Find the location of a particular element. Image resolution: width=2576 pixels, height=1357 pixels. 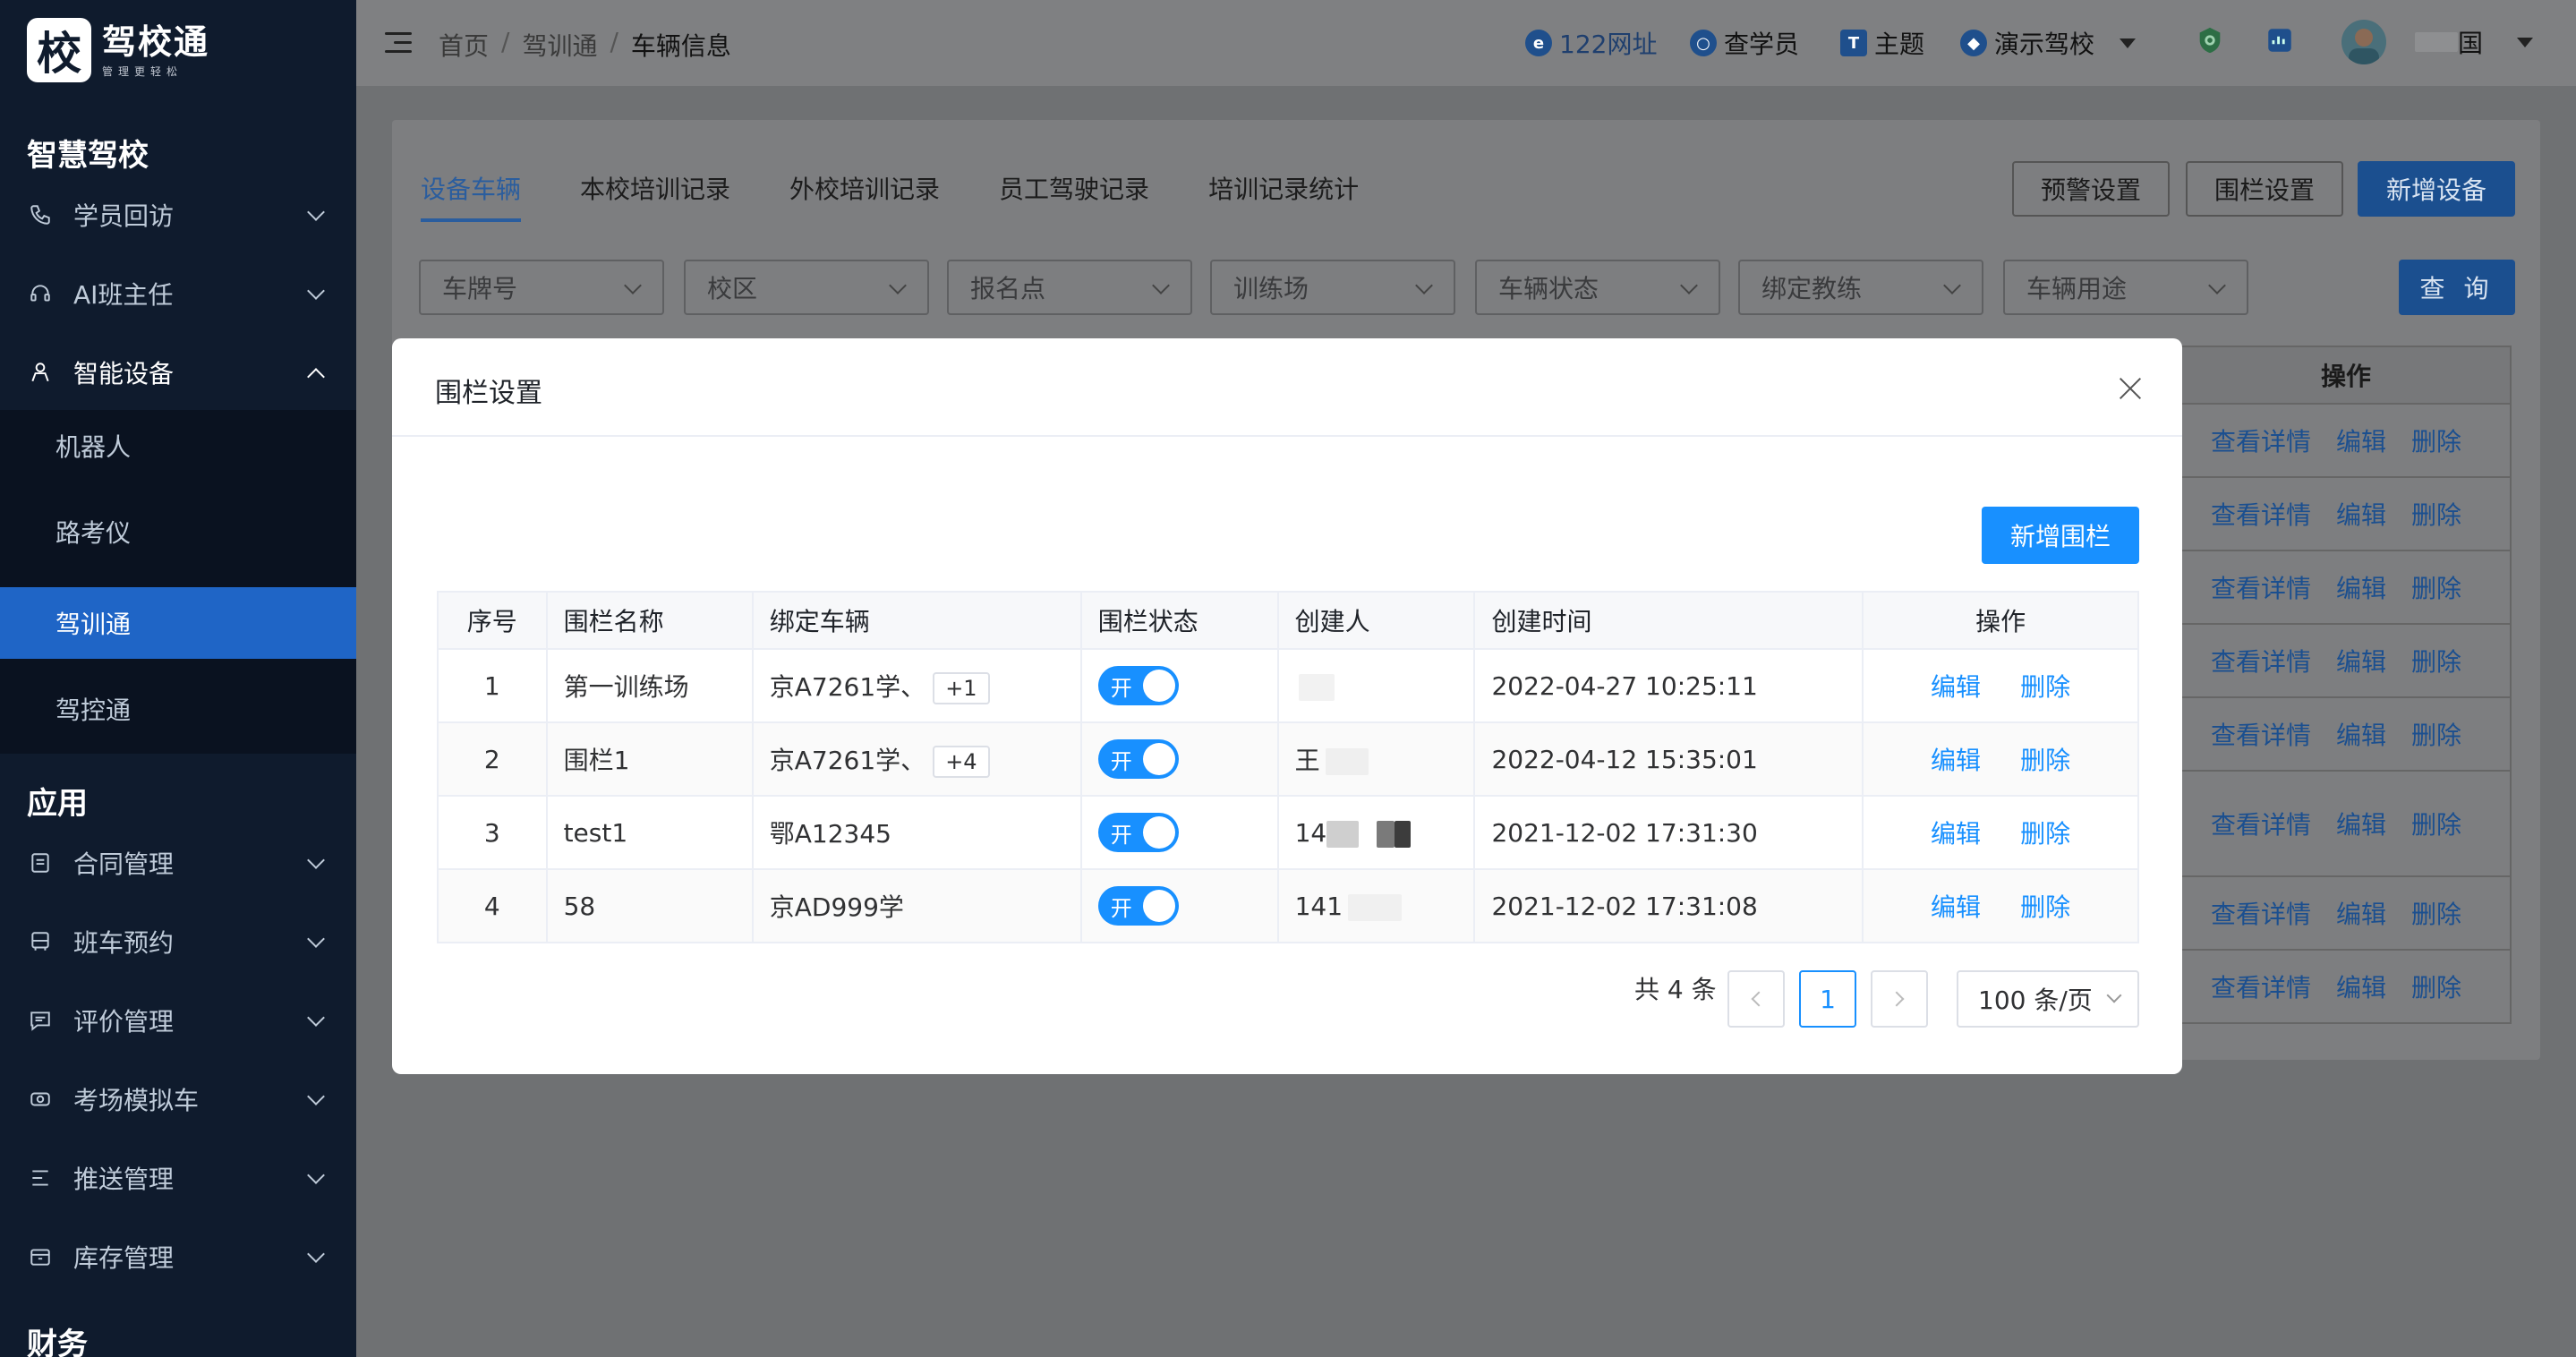

sidebar-item-jiakongtong: 驾控通 is located at coordinates (178, 709).